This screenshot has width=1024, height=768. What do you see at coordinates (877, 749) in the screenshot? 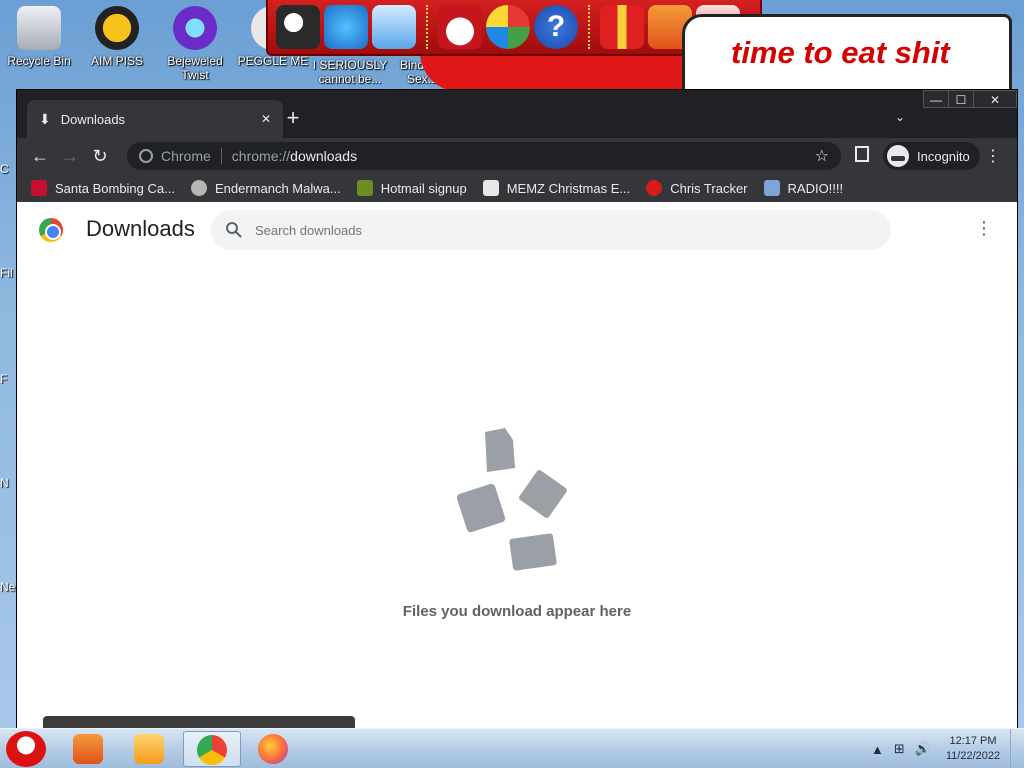
I see `show-hidden-icons-icon: ▲` at bounding box center [877, 749].